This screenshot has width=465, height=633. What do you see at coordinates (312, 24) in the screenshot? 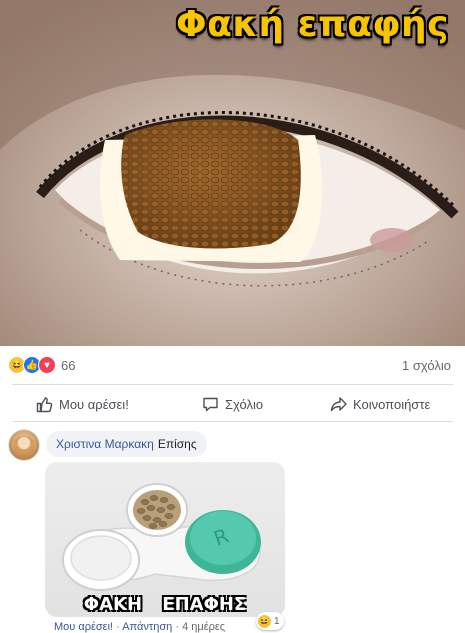
I see `meme-caption: Φακή επαφής` at bounding box center [312, 24].